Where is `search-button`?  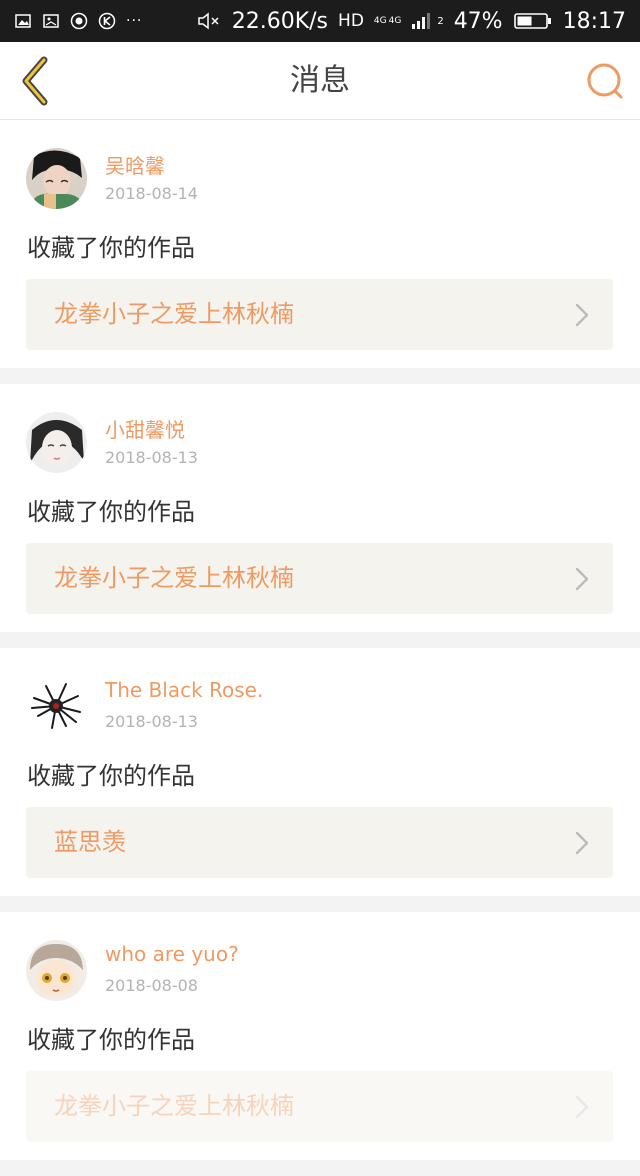
search-button is located at coordinates (605, 81).